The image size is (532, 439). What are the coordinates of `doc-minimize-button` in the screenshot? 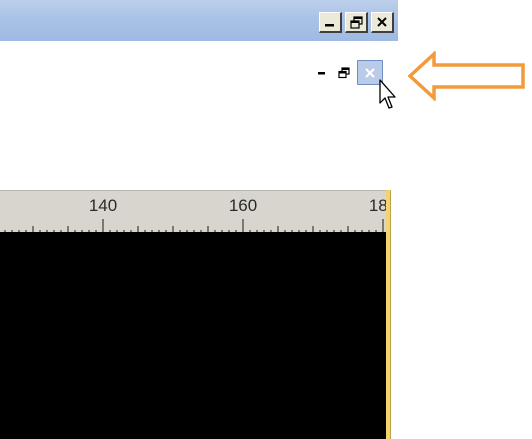 It's located at (322, 73).